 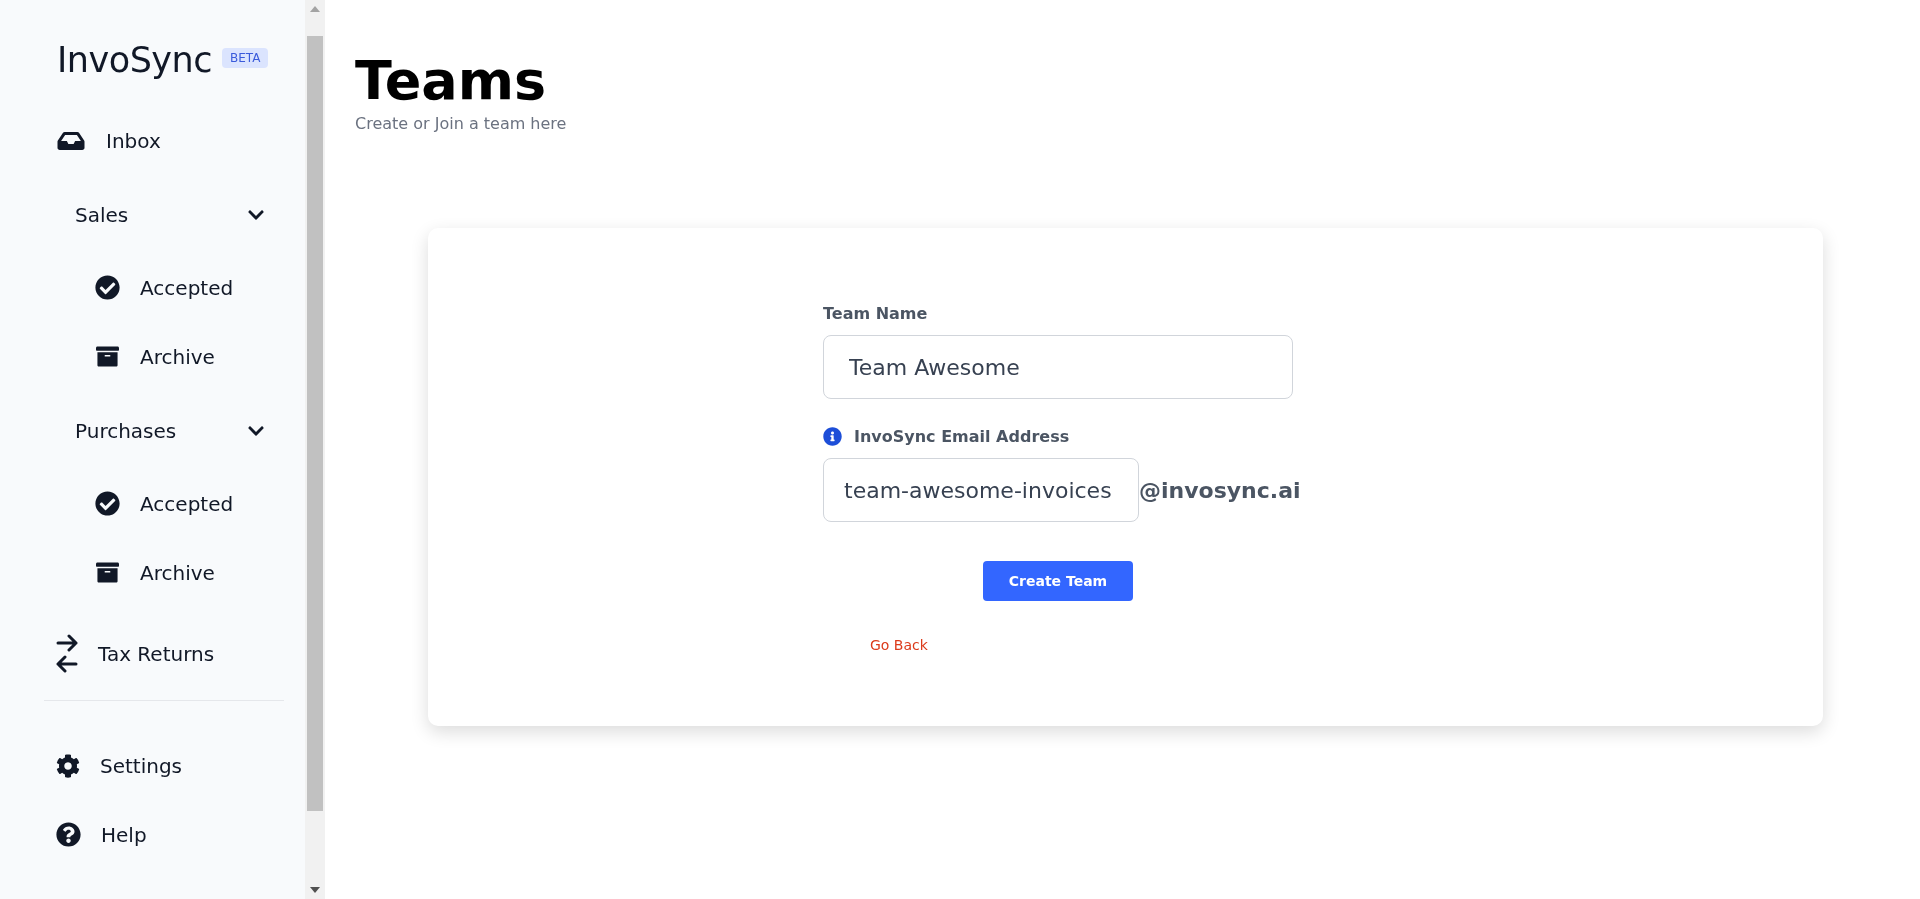 I want to click on help-icon, so click(x=68, y=834).